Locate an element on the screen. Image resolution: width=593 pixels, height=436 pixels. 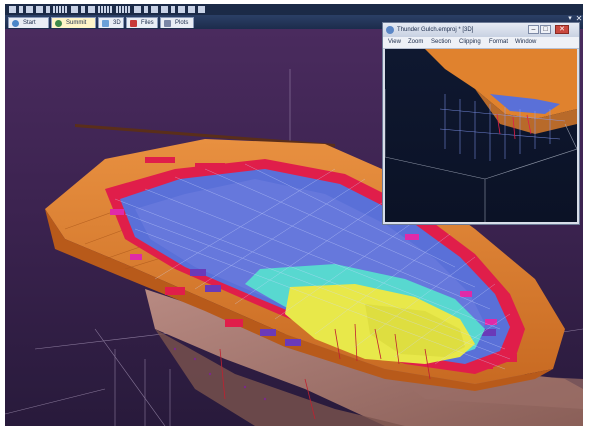
close-icon: ✕ is located at coordinates (562, 29).